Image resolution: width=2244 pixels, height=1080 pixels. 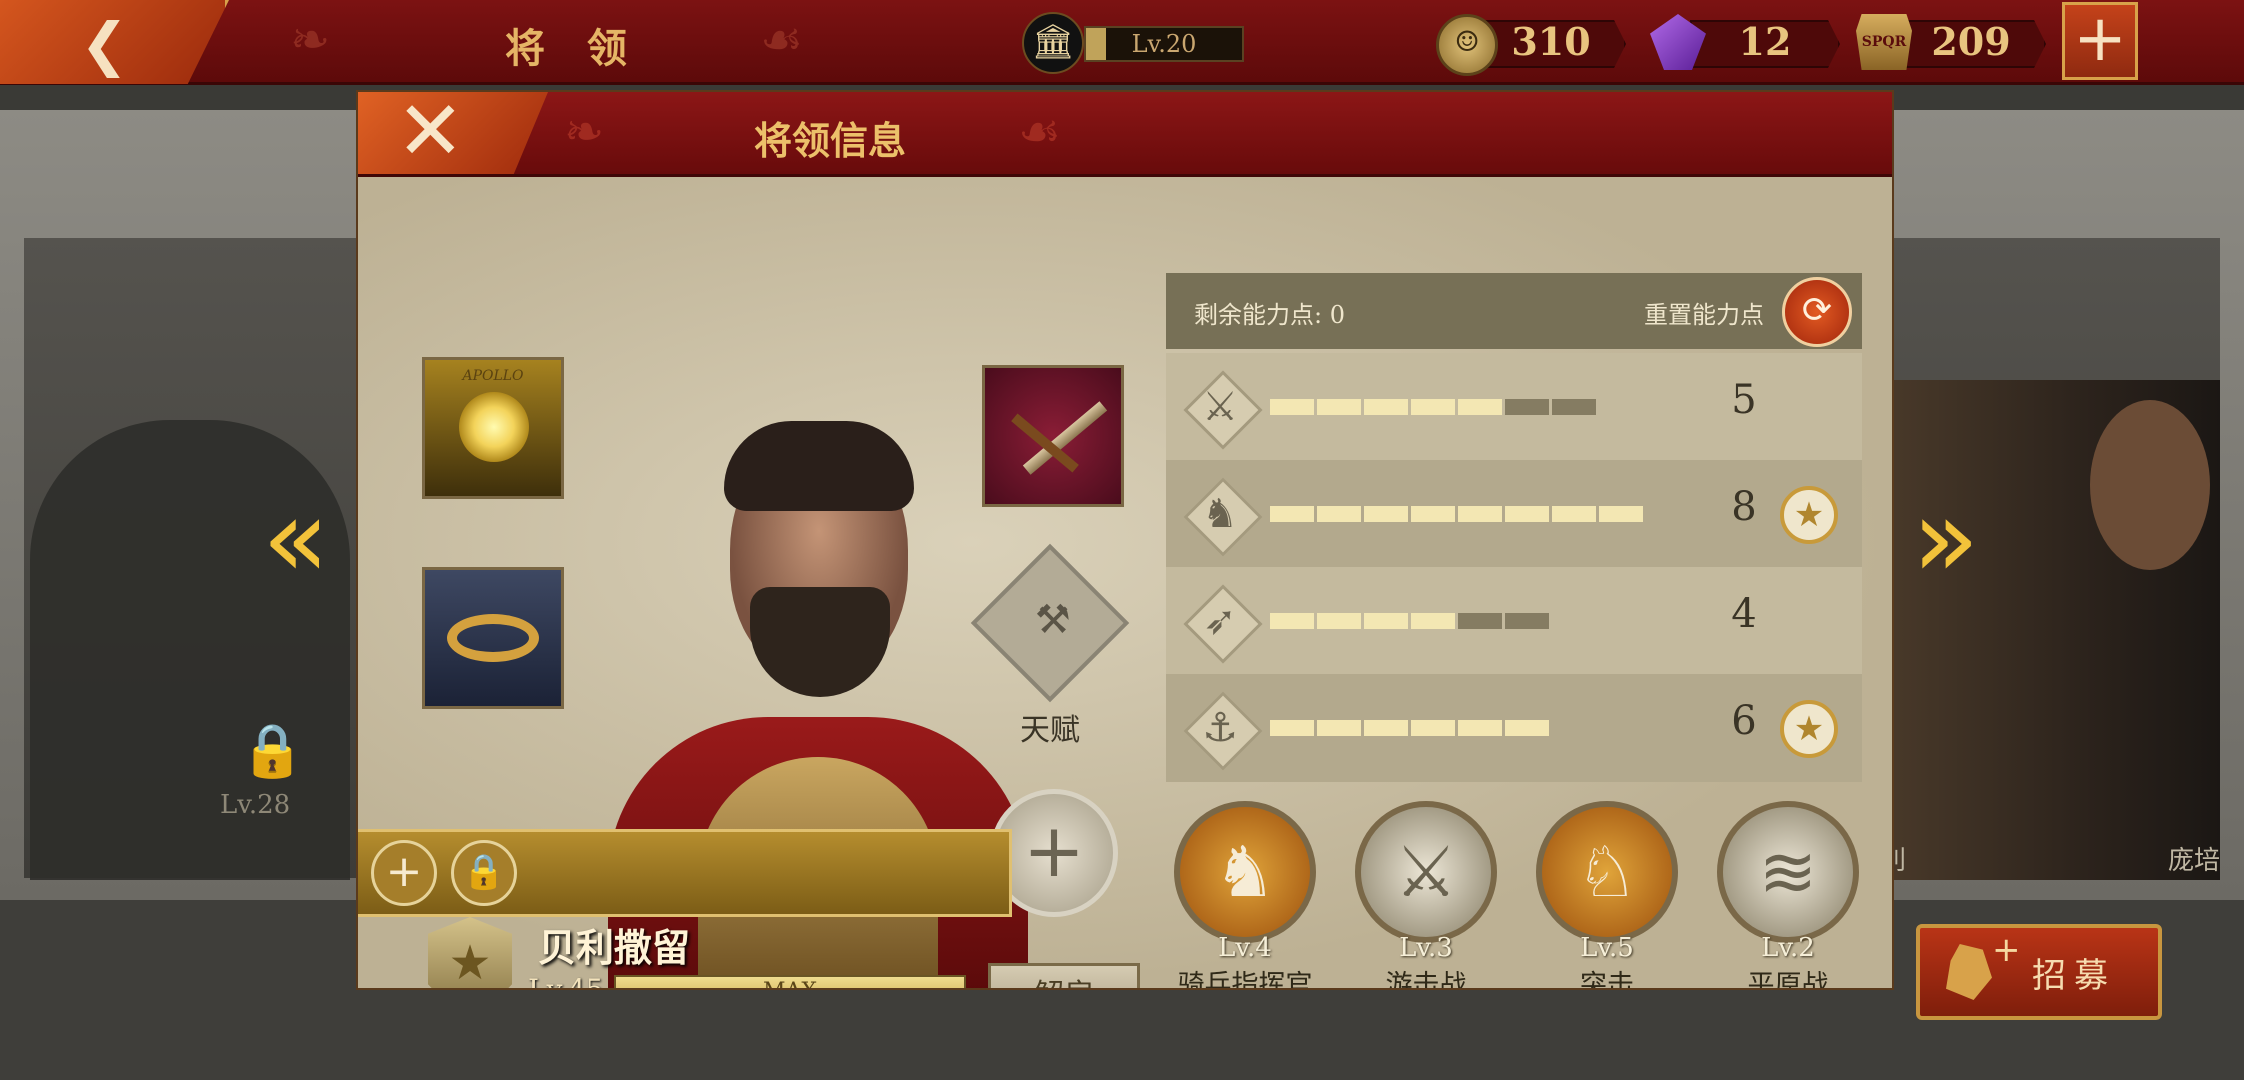 I want to click on gem-counter: 12, so click(x=1745, y=42).